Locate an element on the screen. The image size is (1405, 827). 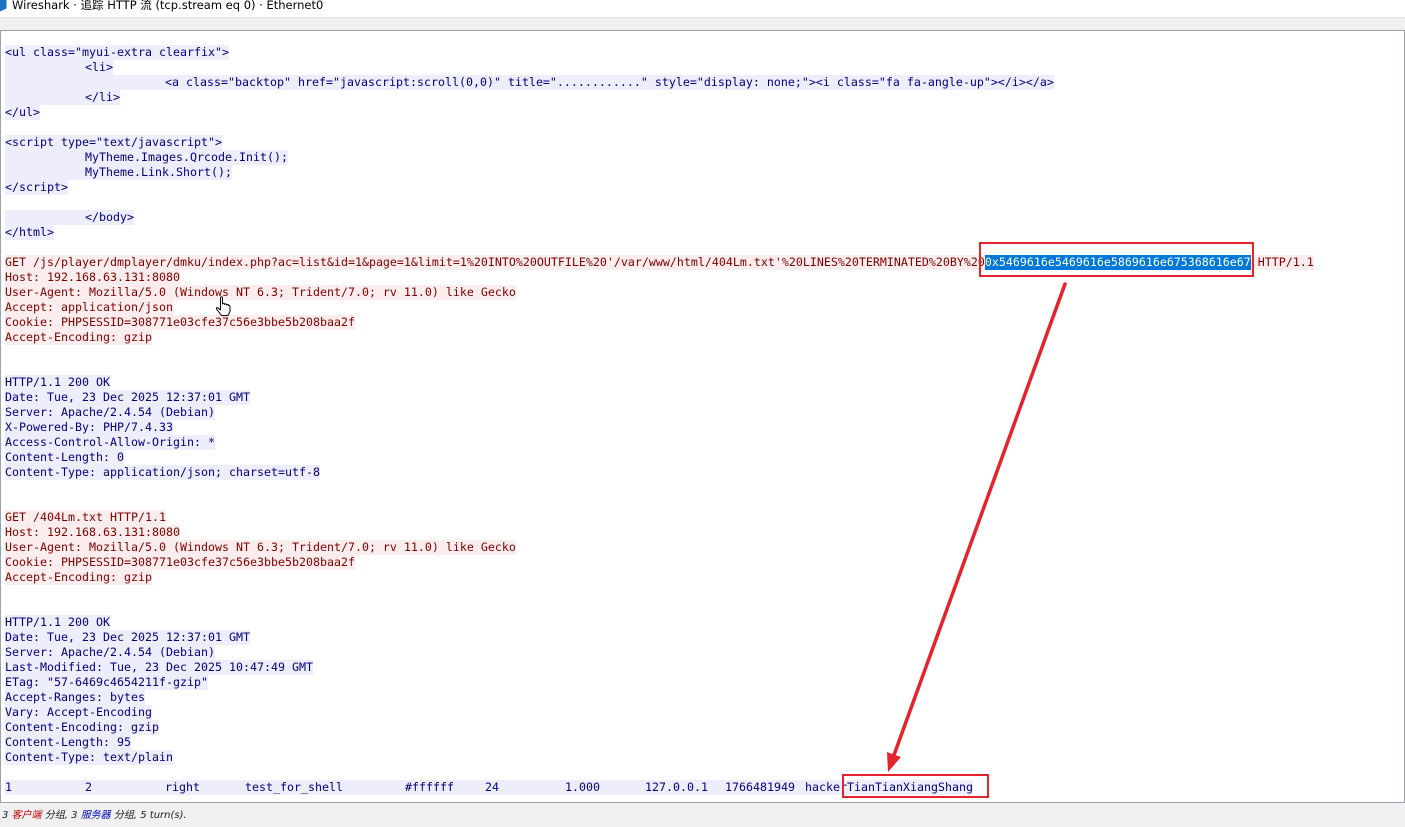
status-bar: 3 客户端 分组, 3 服务器 分组, 5 turn(s). is located at coordinates (94, 816).